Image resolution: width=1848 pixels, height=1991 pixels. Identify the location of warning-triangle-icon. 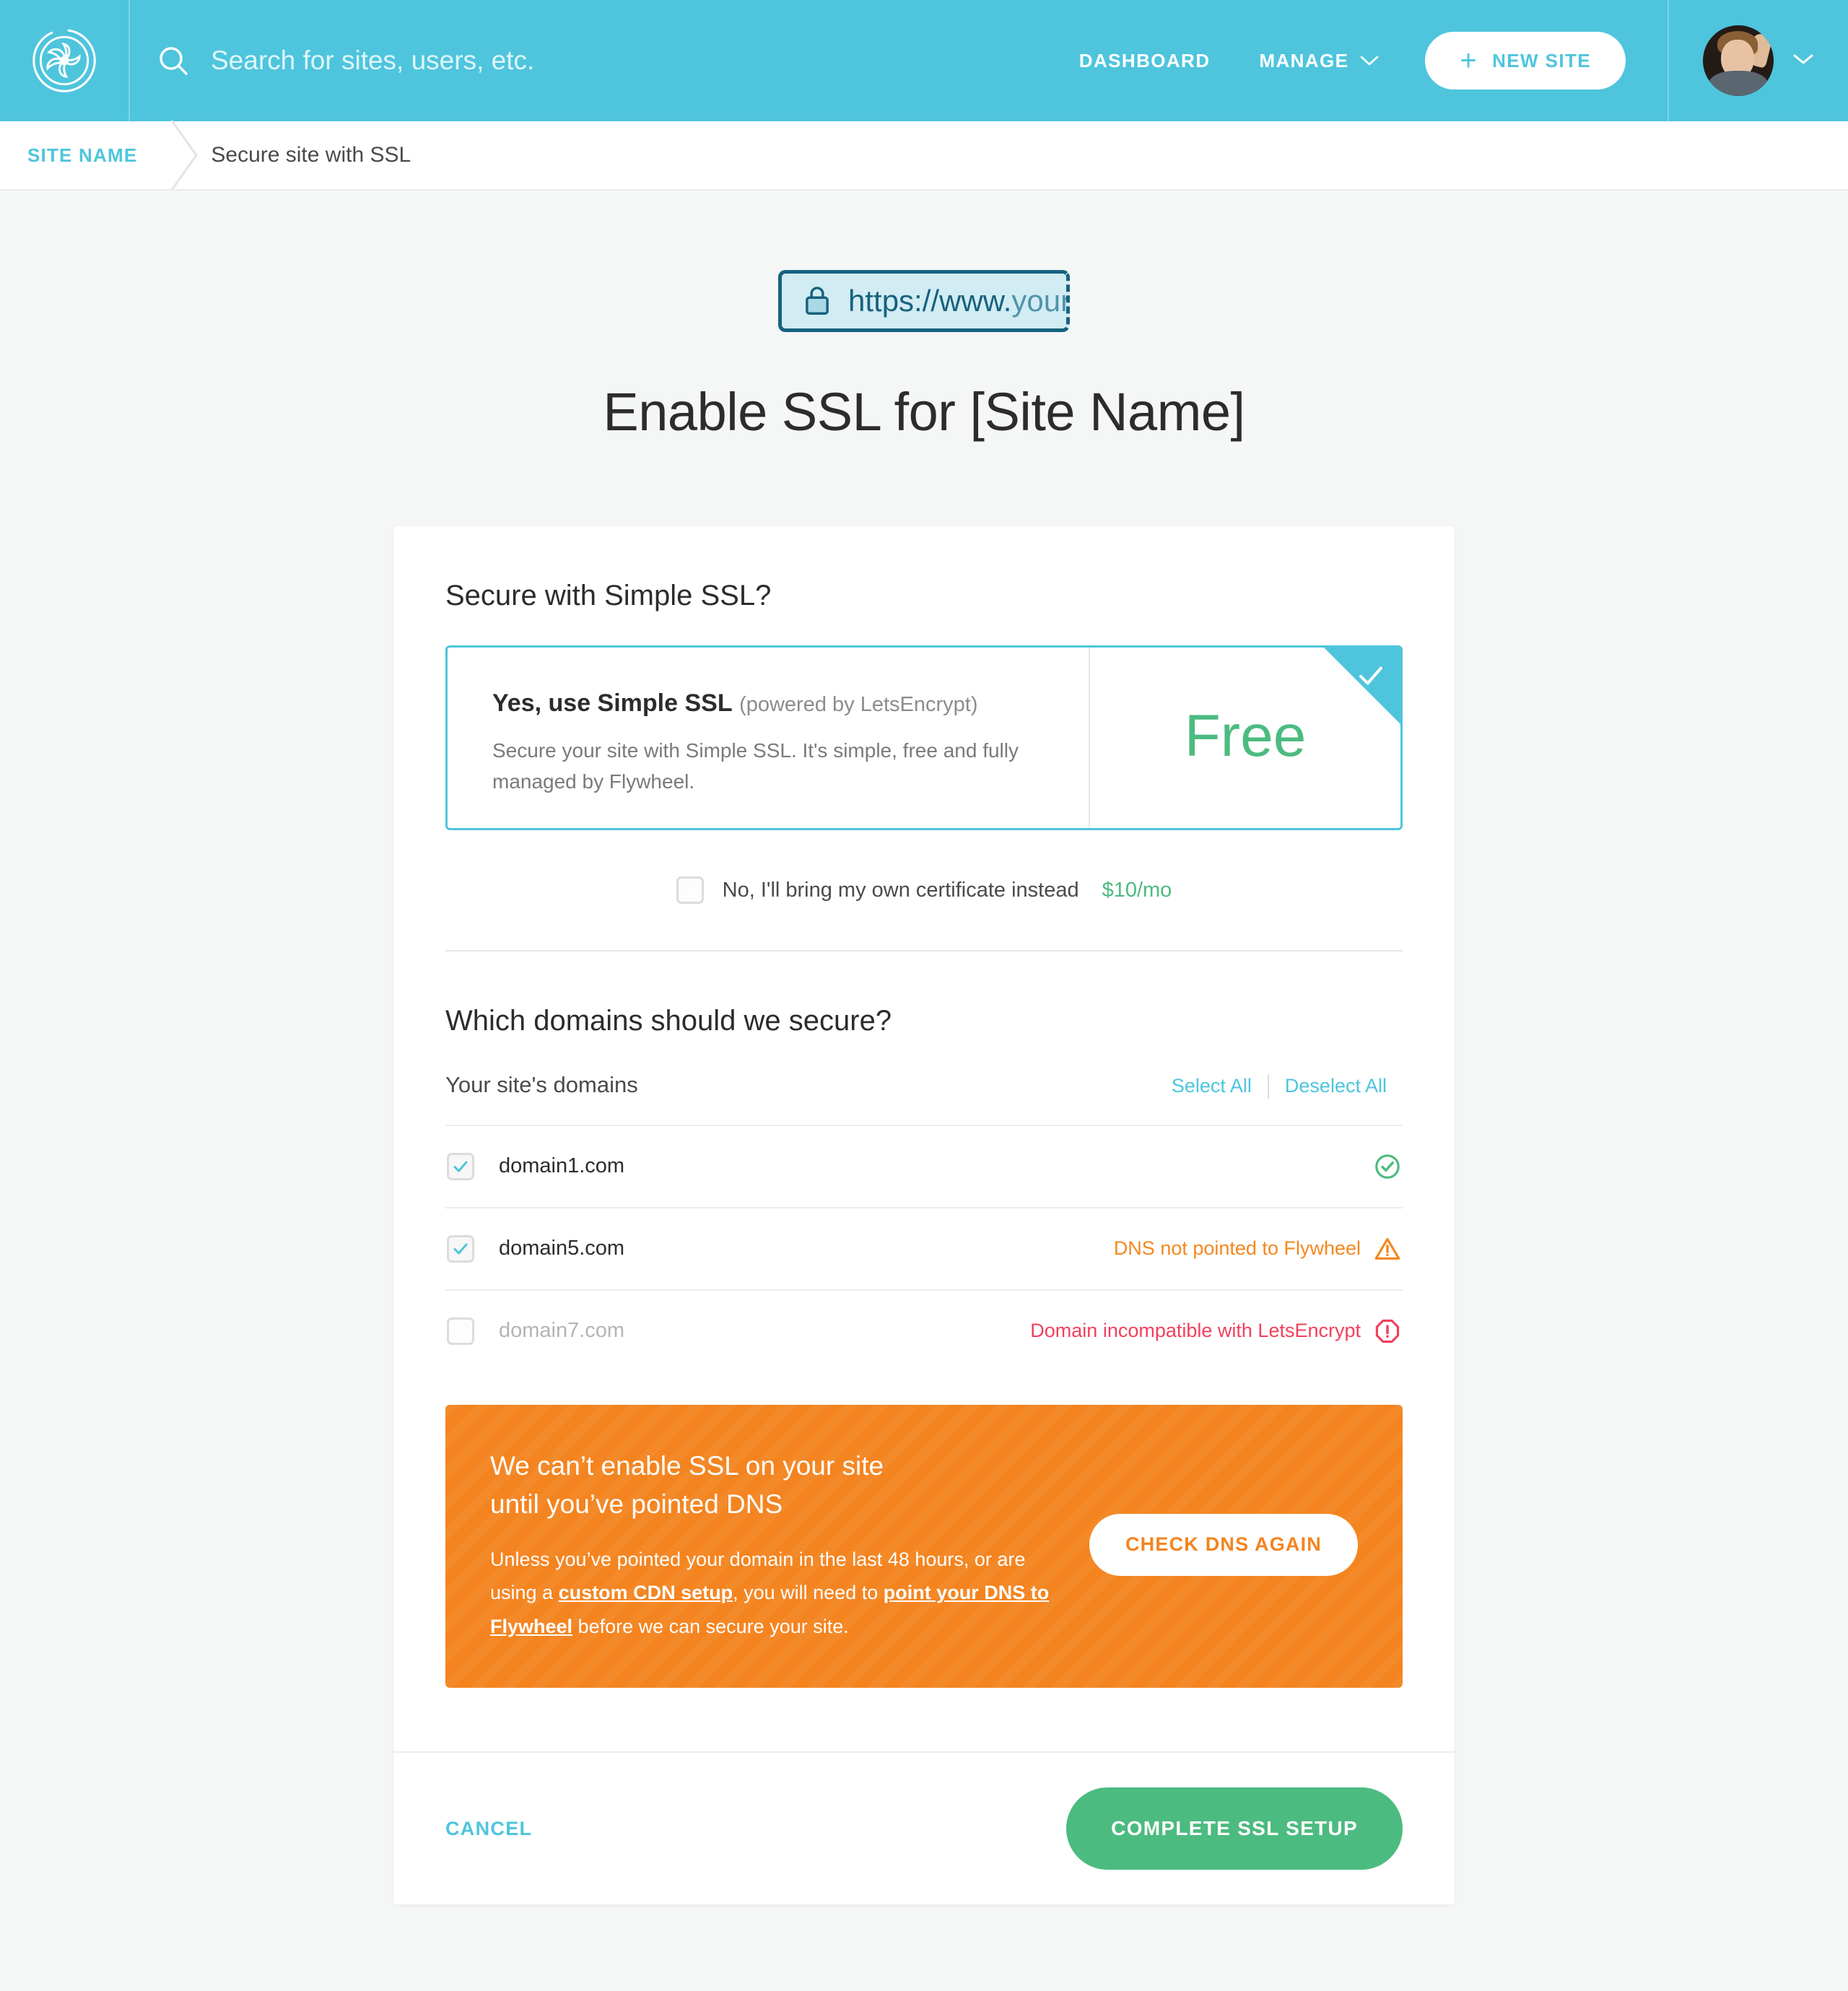
(1387, 1248).